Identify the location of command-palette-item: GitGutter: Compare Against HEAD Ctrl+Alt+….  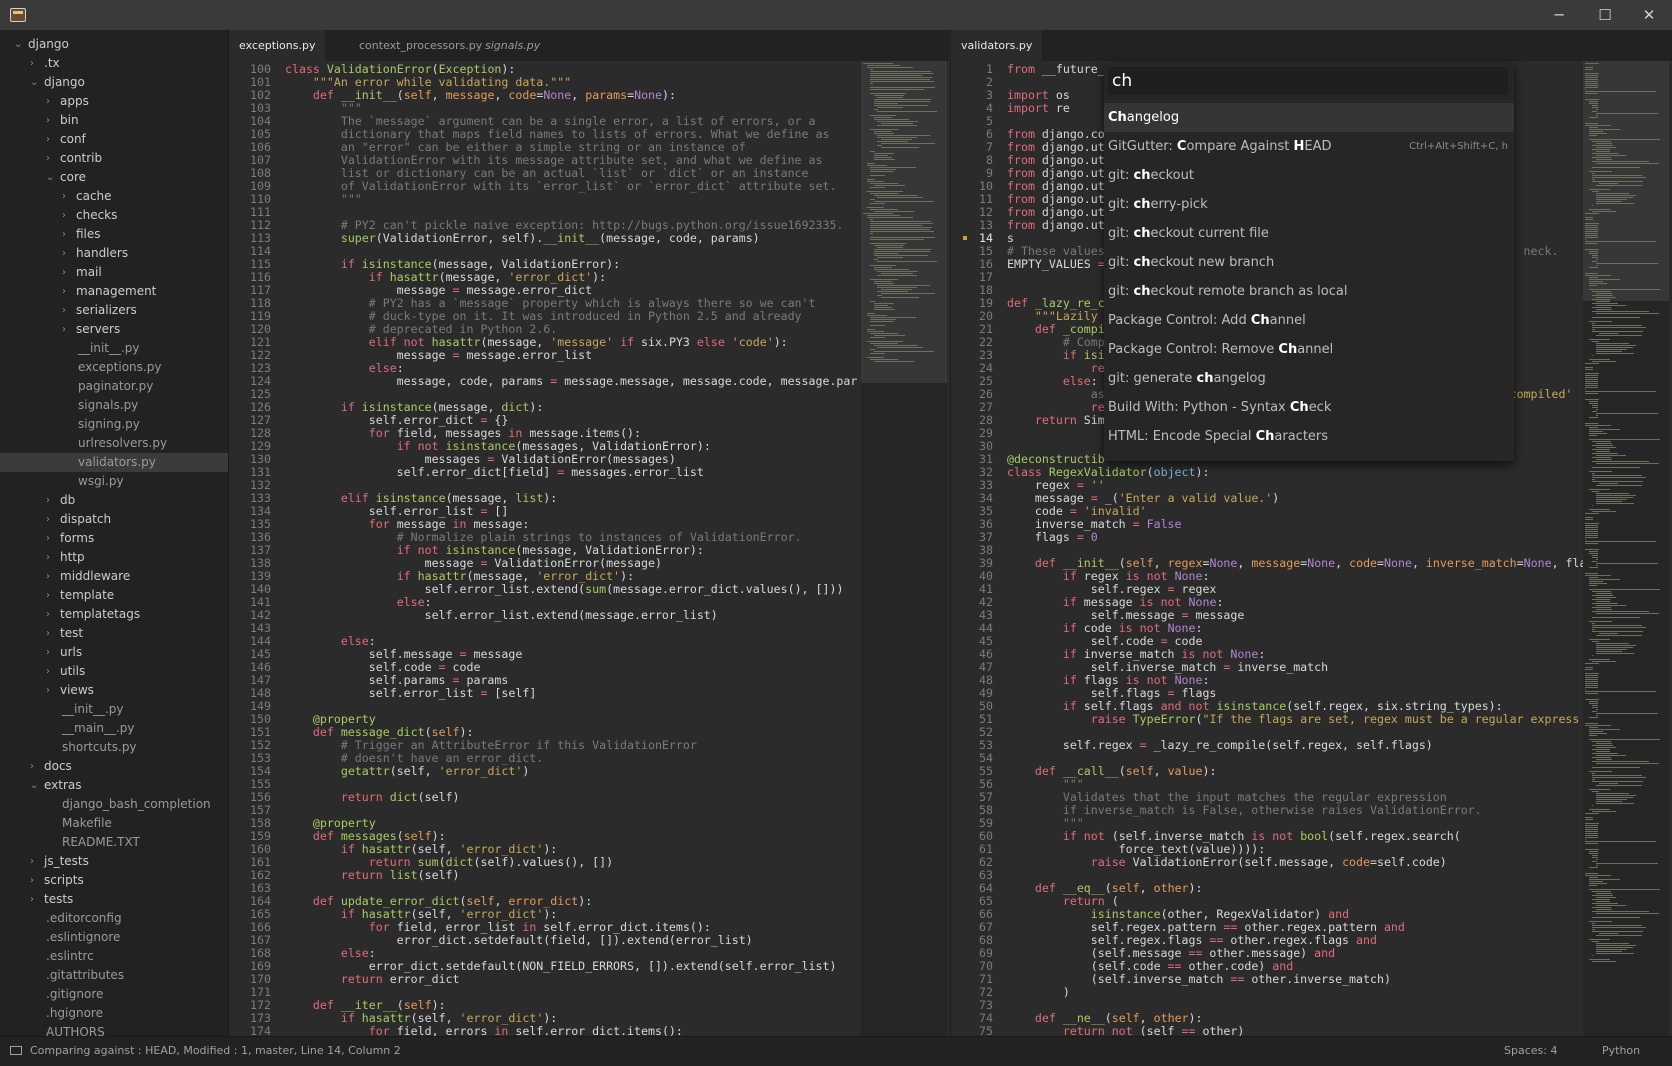
(1309, 146).